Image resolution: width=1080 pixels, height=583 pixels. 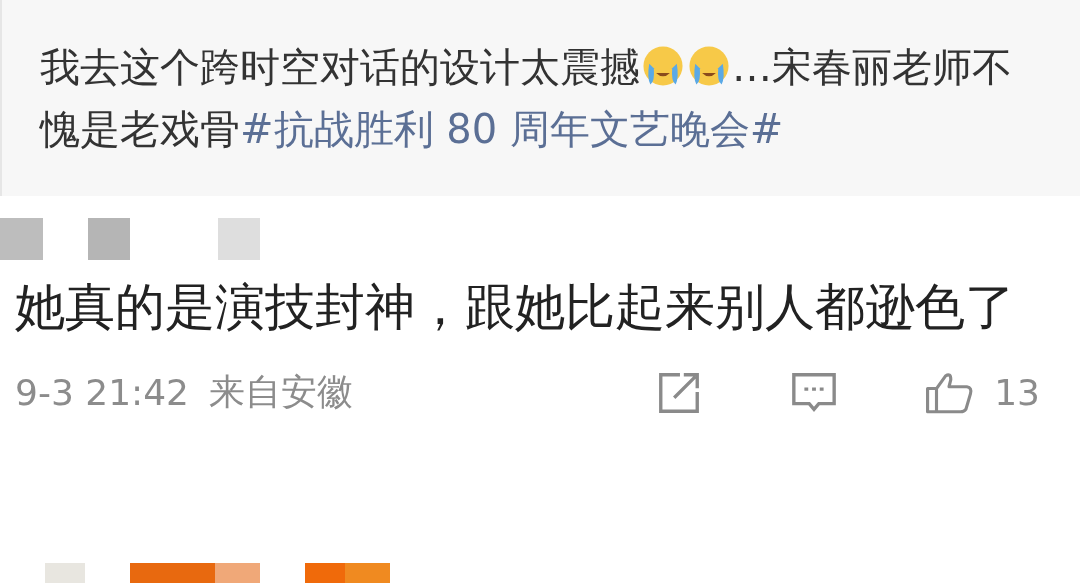 What do you see at coordinates (512, 129) in the screenshot?
I see `hashtag-link: #抗战胜利 80 周年文艺晚会#` at bounding box center [512, 129].